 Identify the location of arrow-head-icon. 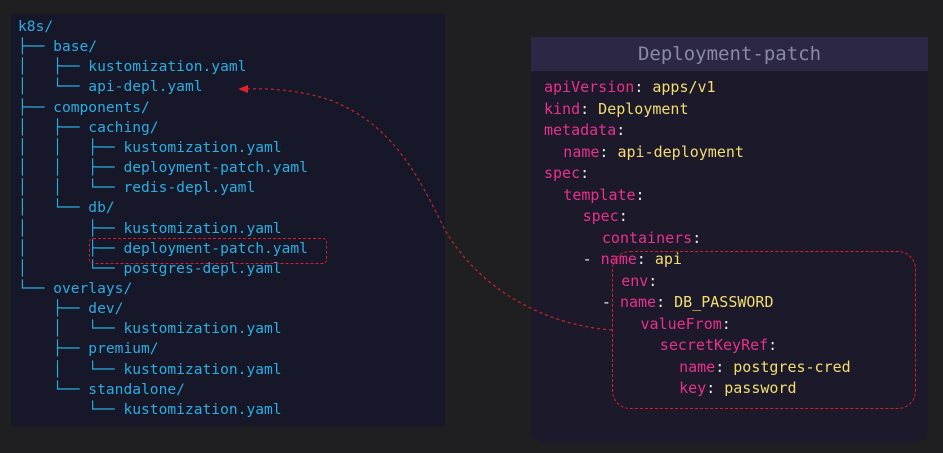
(243, 89).